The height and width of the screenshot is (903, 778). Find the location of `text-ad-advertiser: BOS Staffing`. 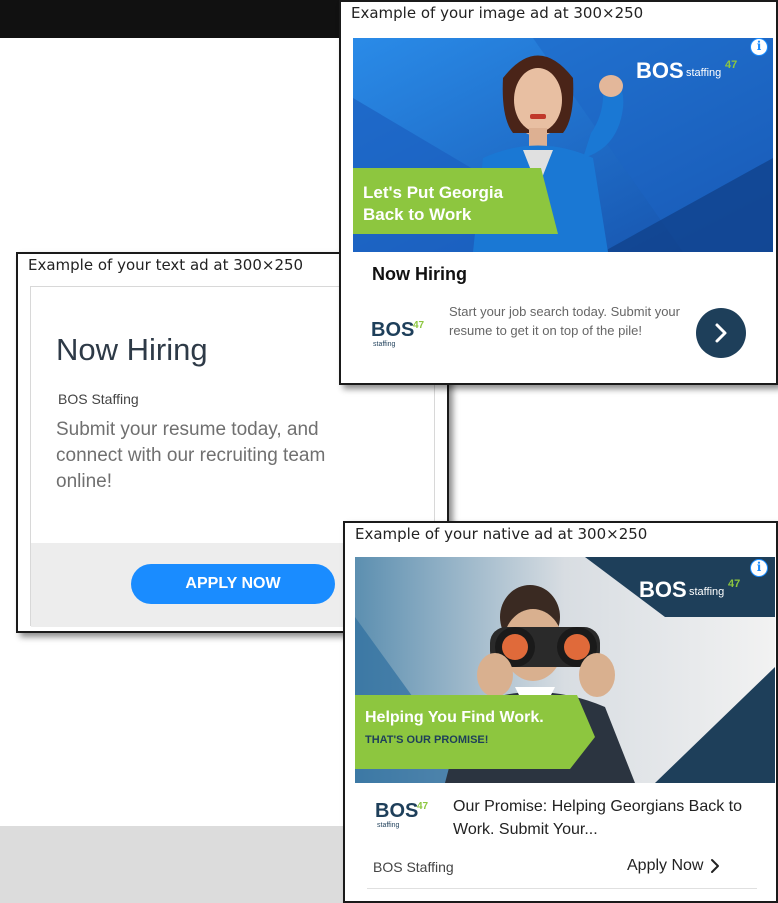

text-ad-advertiser: BOS Staffing is located at coordinates (98, 399).